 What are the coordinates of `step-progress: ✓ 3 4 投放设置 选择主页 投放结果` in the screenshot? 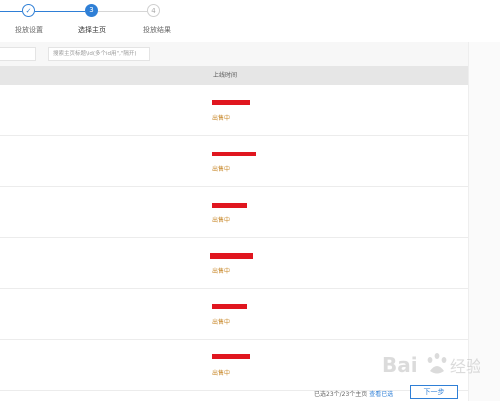 It's located at (250, 21).